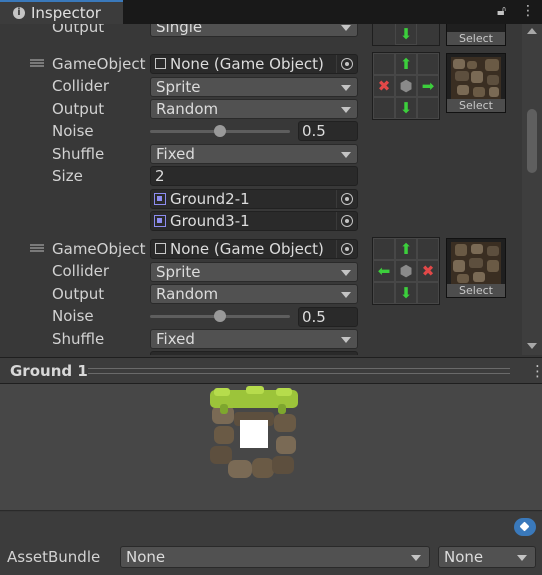  What do you see at coordinates (271, 543) in the screenshot?
I see `footer-bar: AssetBundle None None` at bounding box center [271, 543].